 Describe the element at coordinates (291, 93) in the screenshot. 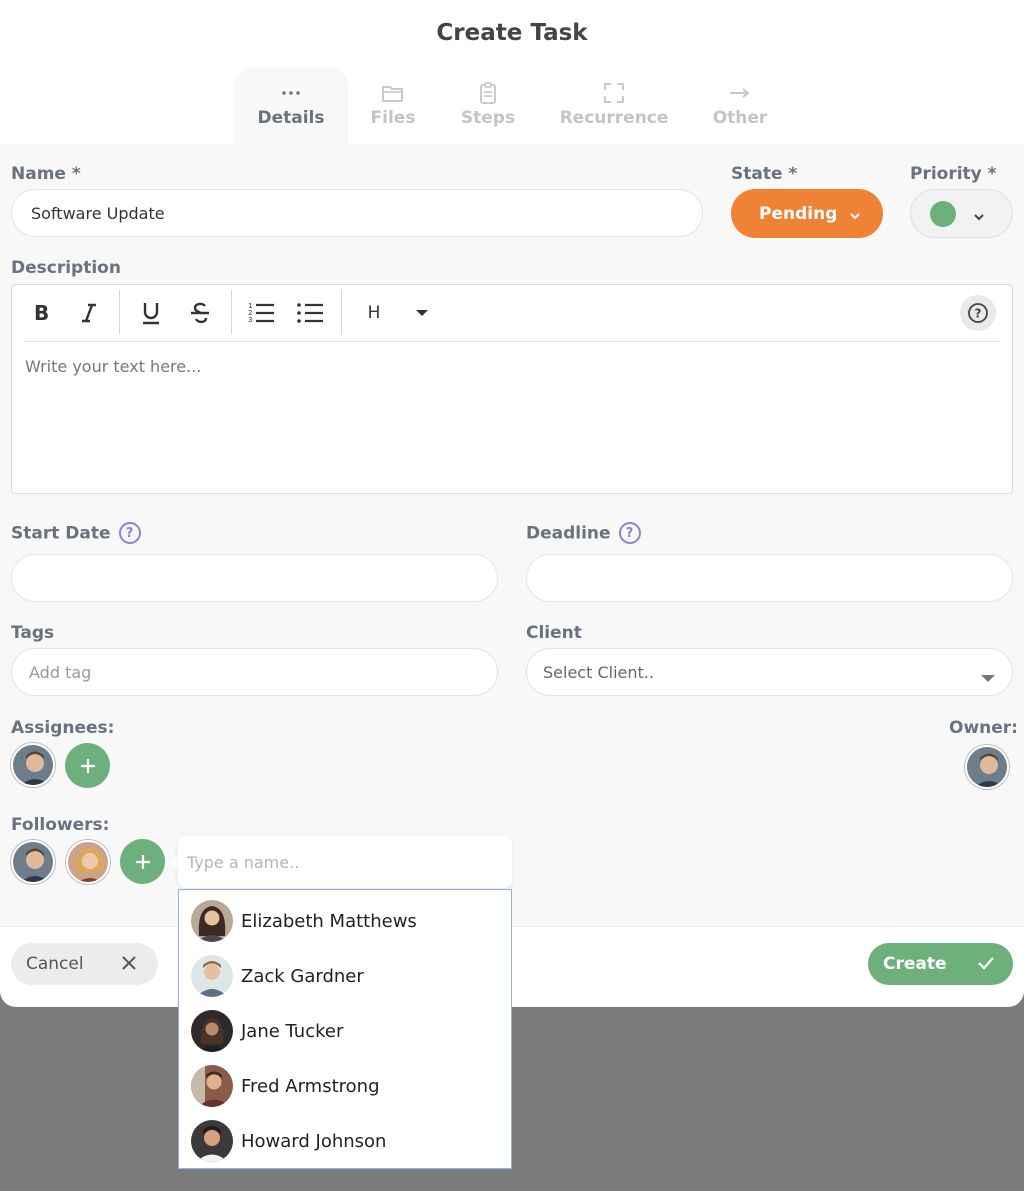

I see `dots-icon` at that location.